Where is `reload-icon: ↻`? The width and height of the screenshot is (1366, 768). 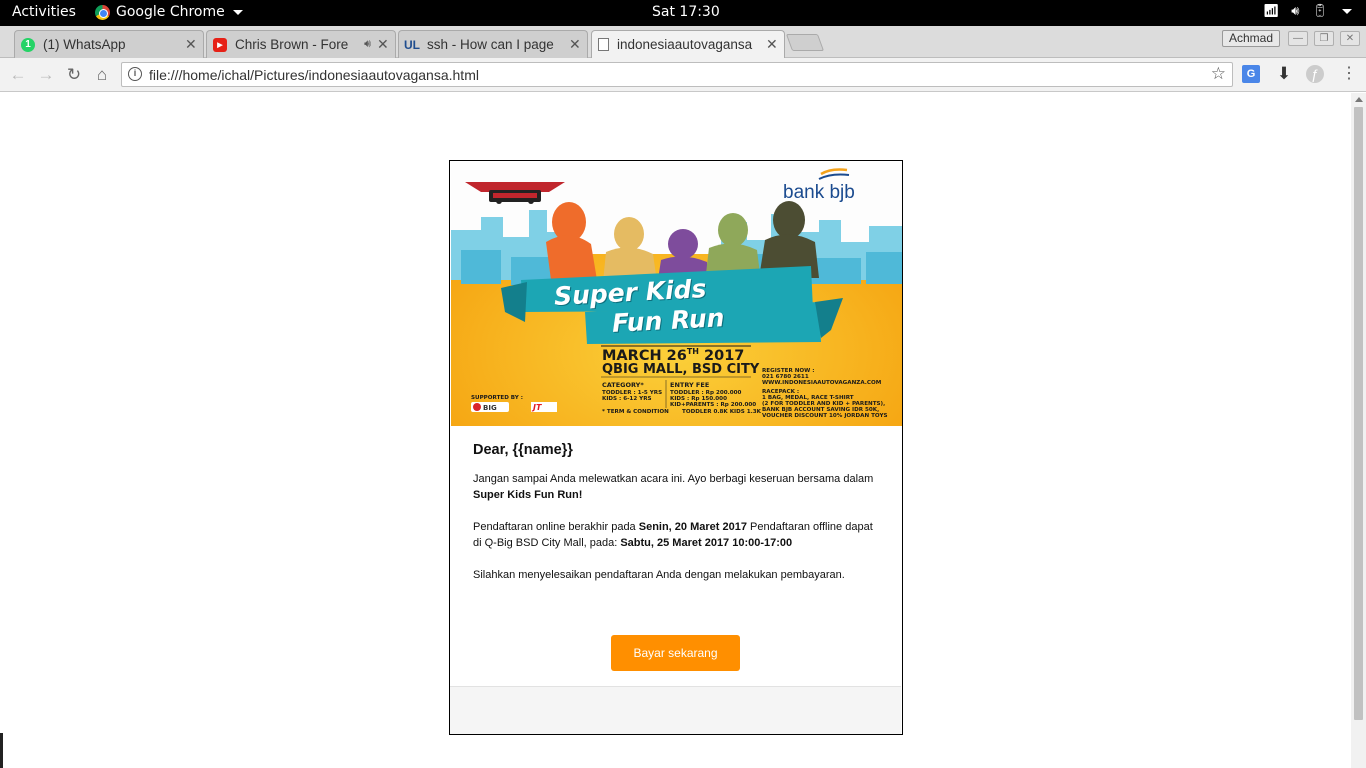
reload-icon: ↻ is located at coordinates (74, 75).